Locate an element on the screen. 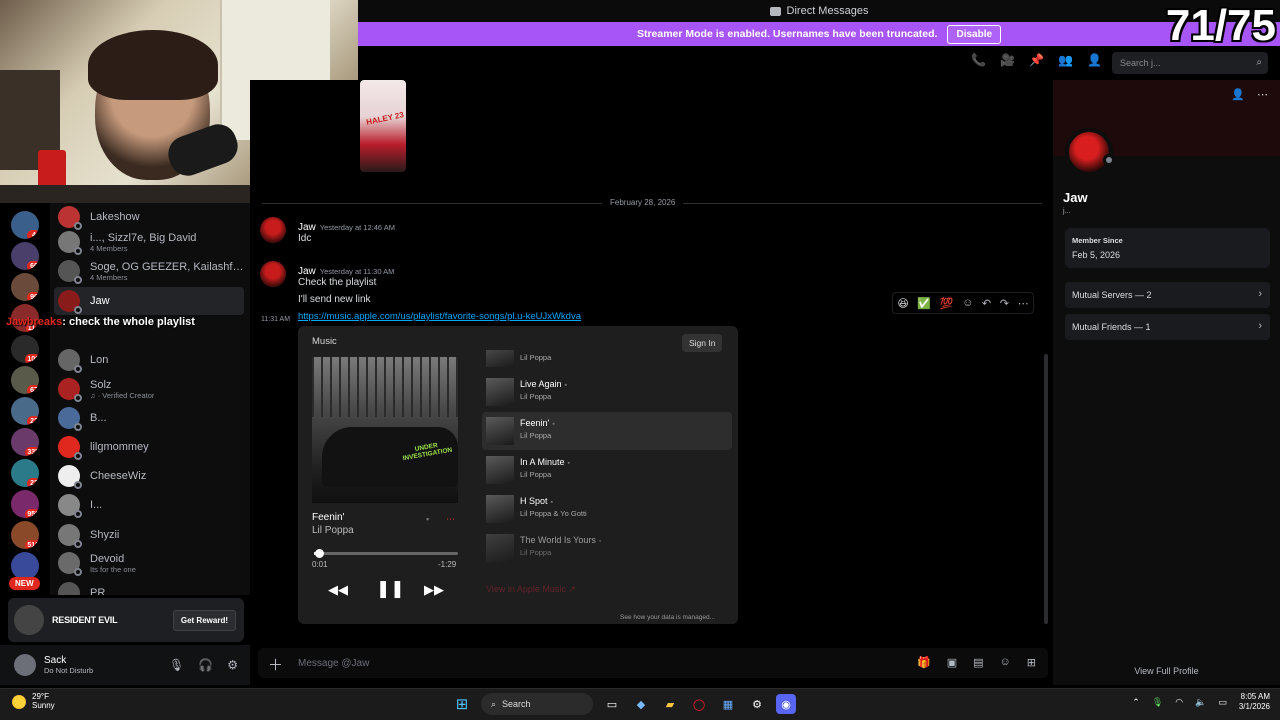  mic-tray-icon: 🎙 is located at coordinates (1157, 702).